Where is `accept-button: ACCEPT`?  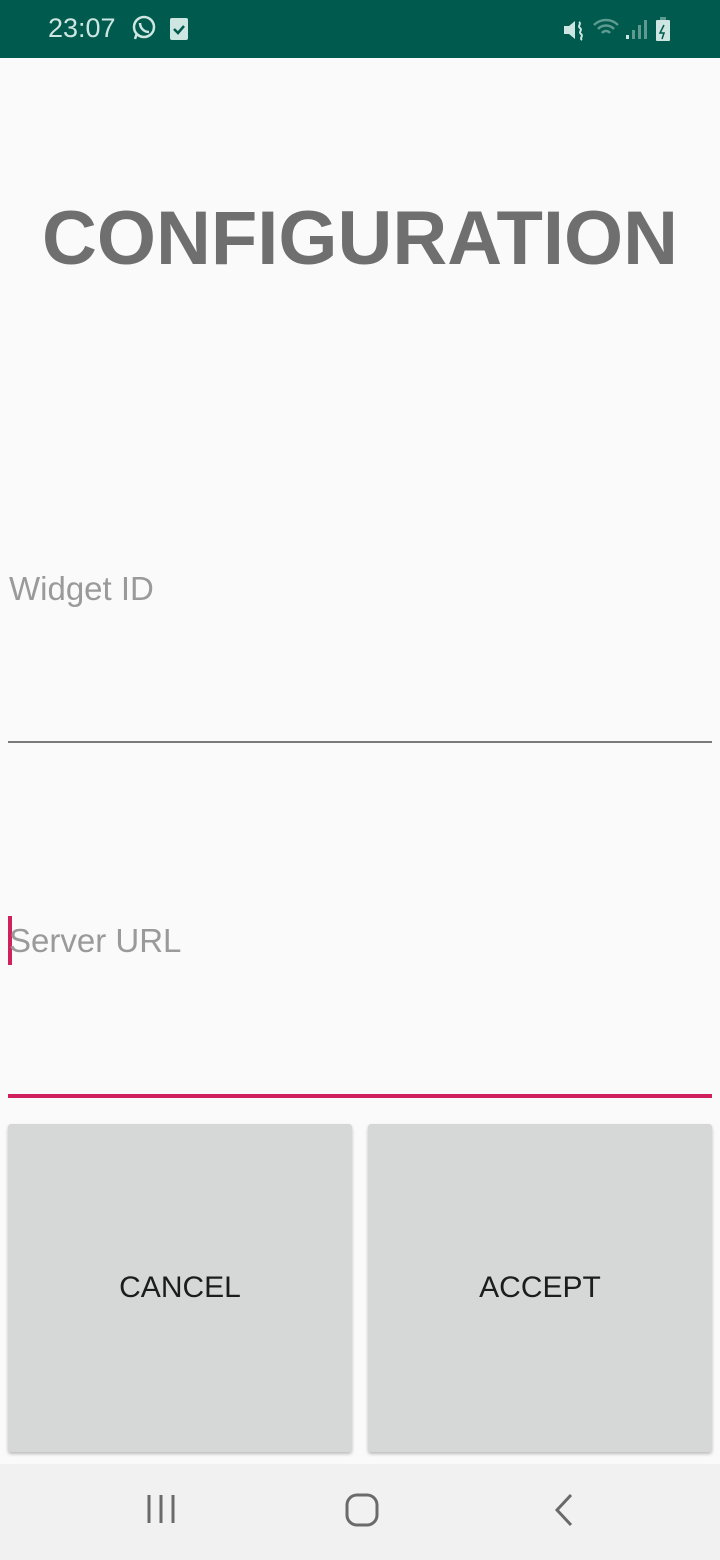 accept-button: ACCEPT is located at coordinates (540, 1288).